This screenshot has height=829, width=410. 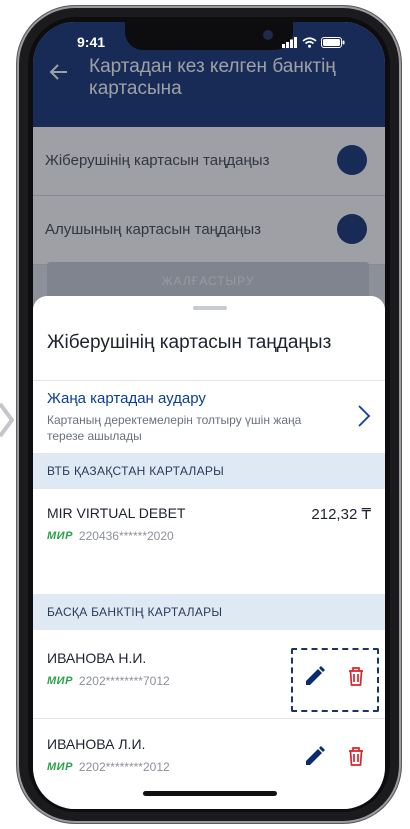 What do you see at coordinates (315, 756) in the screenshot?
I see `edit-pencil-icon` at bounding box center [315, 756].